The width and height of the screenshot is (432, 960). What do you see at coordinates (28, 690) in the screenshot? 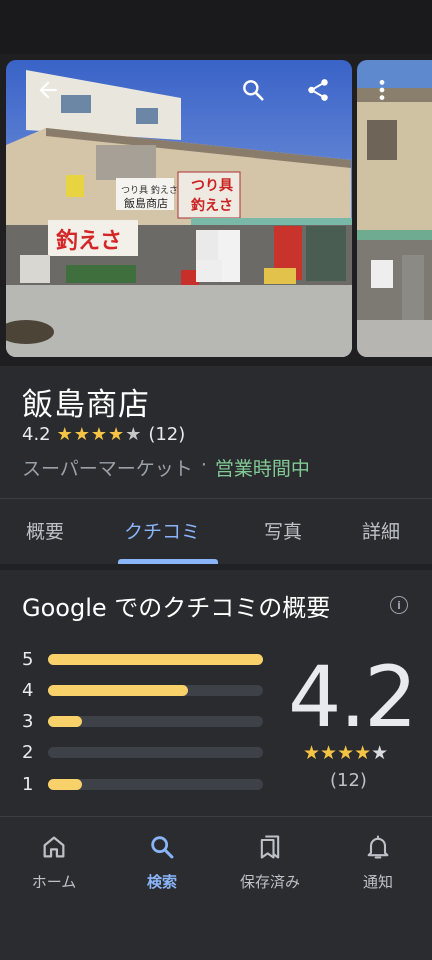
I see `rating-bar-label: 4` at bounding box center [28, 690].